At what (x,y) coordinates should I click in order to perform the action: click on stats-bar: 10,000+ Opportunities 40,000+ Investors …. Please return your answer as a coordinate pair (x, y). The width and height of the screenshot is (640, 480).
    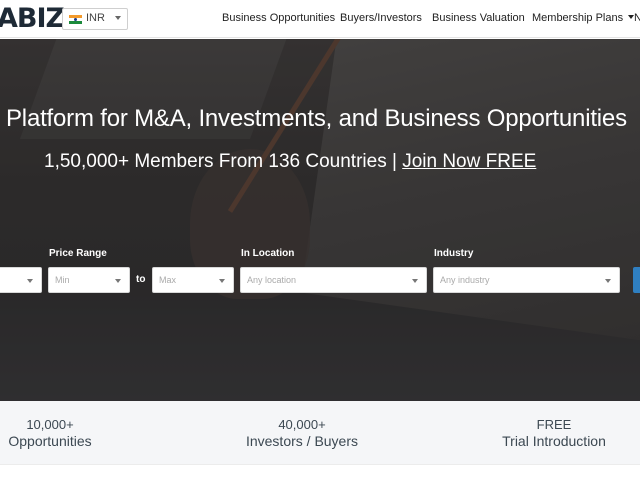
    Looking at the image, I should click on (320, 433).